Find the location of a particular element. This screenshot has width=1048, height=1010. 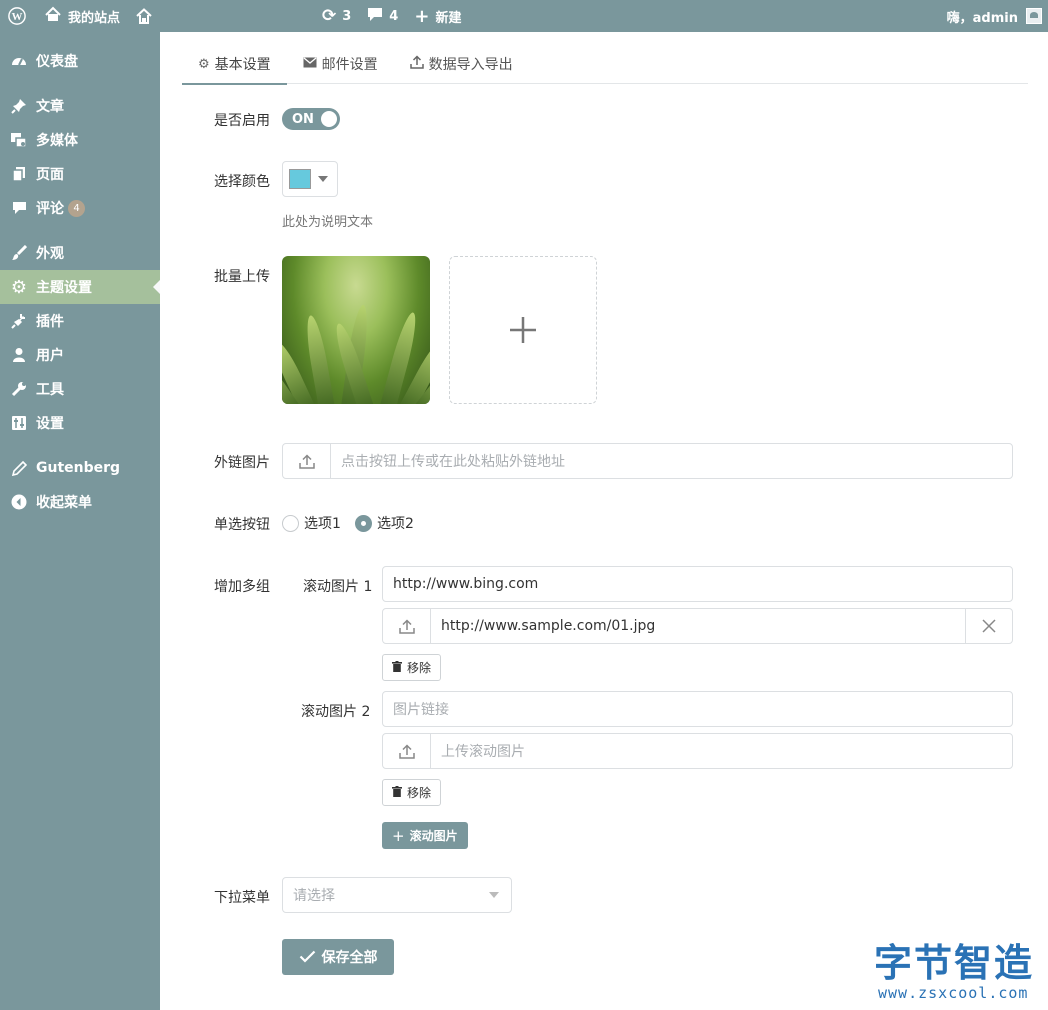

tab-import-export: 数据导入导出 is located at coordinates (461, 64).